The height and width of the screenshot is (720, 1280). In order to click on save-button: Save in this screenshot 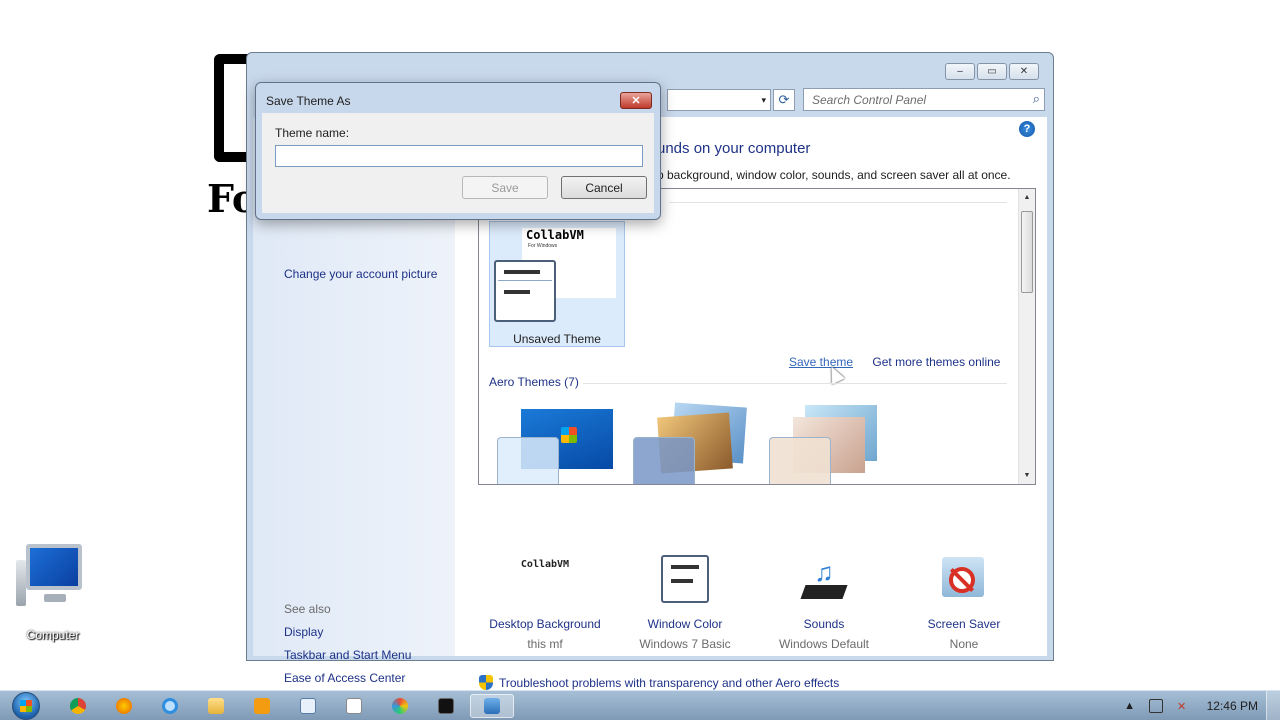, I will do `click(505, 187)`.